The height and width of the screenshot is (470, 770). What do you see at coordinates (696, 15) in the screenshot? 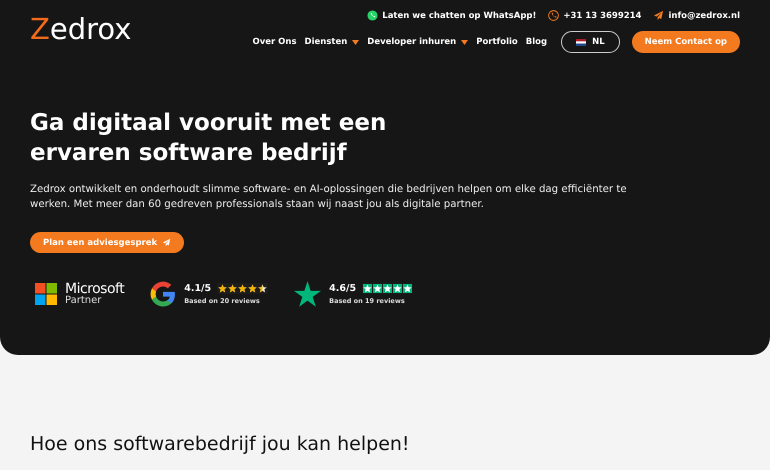
I see `contact-link: info@zedrox.nl` at bounding box center [696, 15].